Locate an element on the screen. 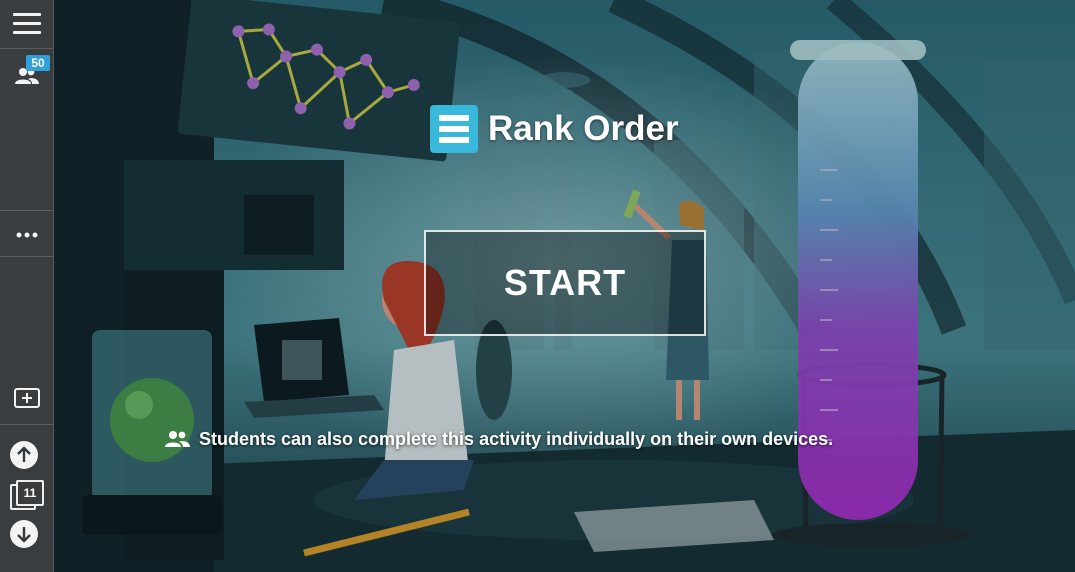 The width and height of the screenshot is (1075, 572). page-title: Rank Order is located at coordinates (583, 128).